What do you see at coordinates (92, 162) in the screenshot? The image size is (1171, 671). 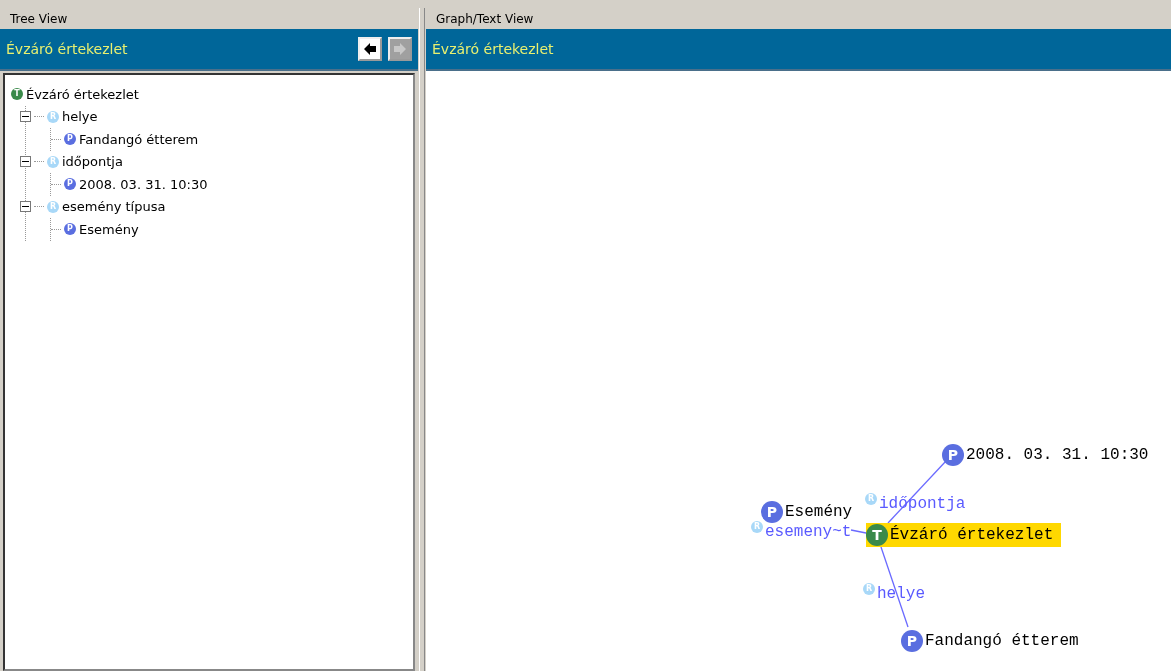 I see `tree-item: időpontja` at bounding box center [92, 162].